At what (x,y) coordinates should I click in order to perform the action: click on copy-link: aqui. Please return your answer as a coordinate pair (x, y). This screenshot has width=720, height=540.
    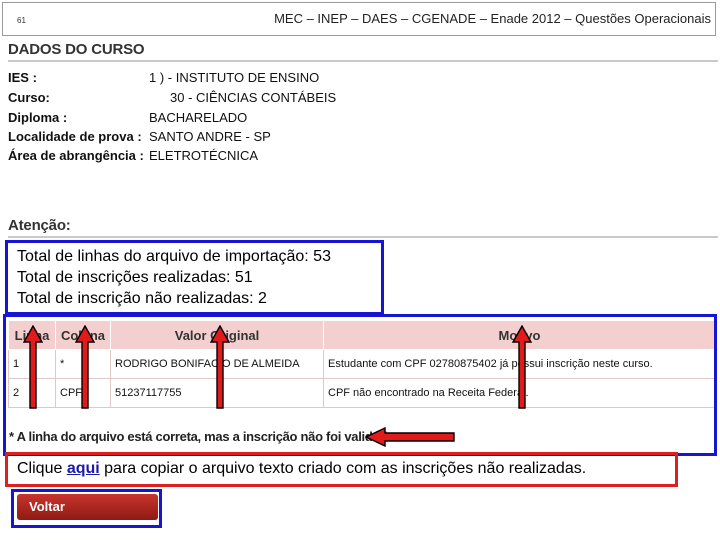
    Looking at the image, I should click on (83, 468).